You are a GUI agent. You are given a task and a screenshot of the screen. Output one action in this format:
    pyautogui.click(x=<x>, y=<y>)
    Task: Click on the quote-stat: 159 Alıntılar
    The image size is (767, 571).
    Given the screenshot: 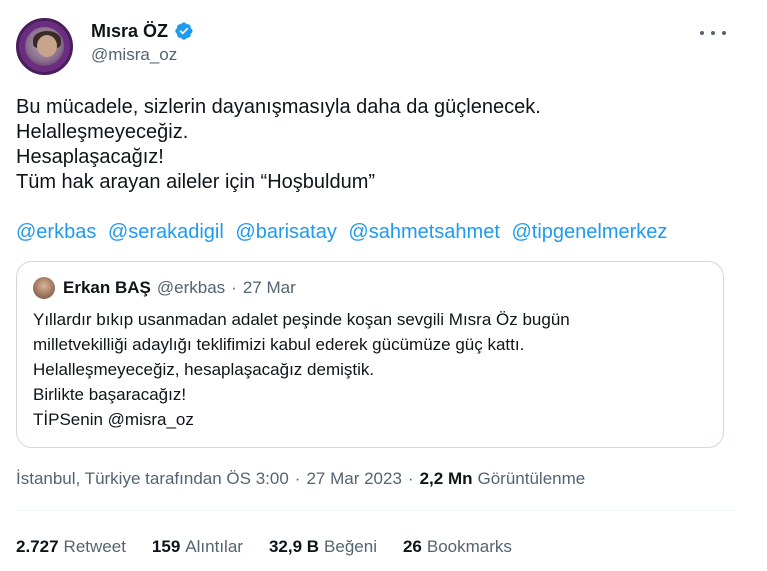 What is the action you would take?
    pyautogui.click(x=197, y=547)
    